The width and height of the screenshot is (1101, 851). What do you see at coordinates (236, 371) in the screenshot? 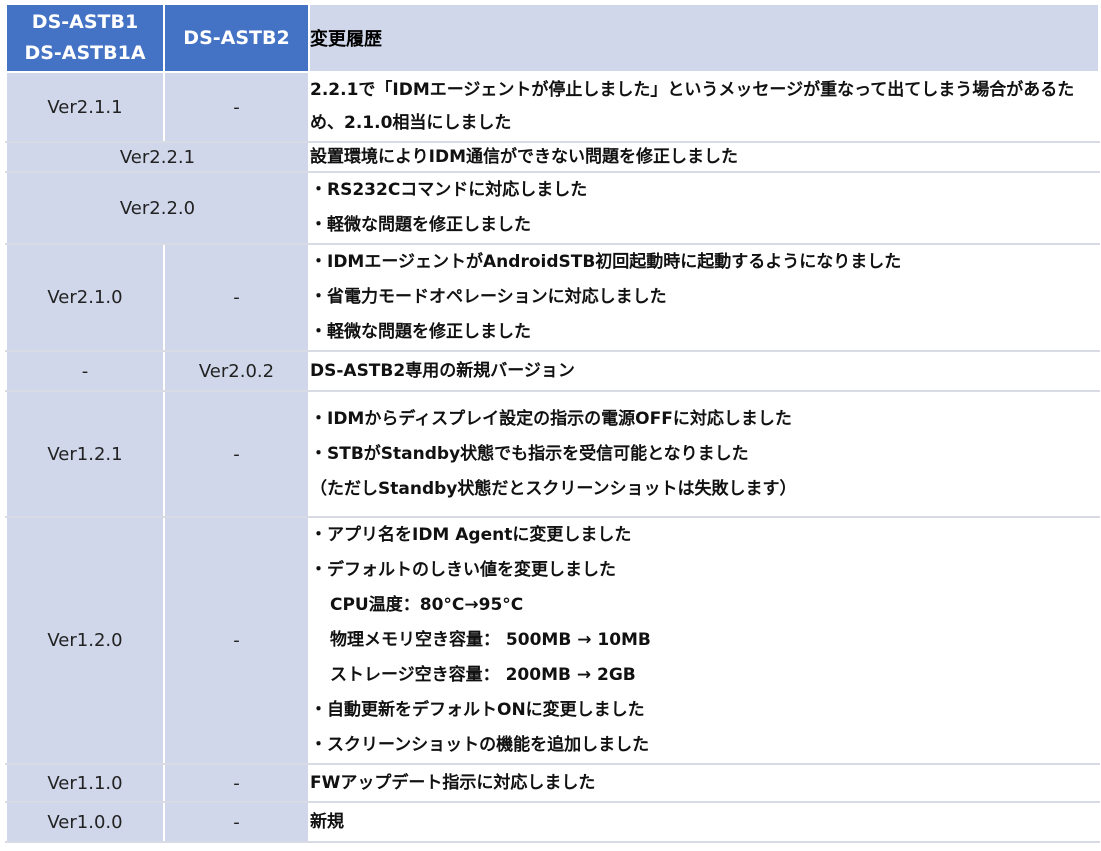
I see `astb2-version: Ver2.0.2` at bounding box center [236, 371].